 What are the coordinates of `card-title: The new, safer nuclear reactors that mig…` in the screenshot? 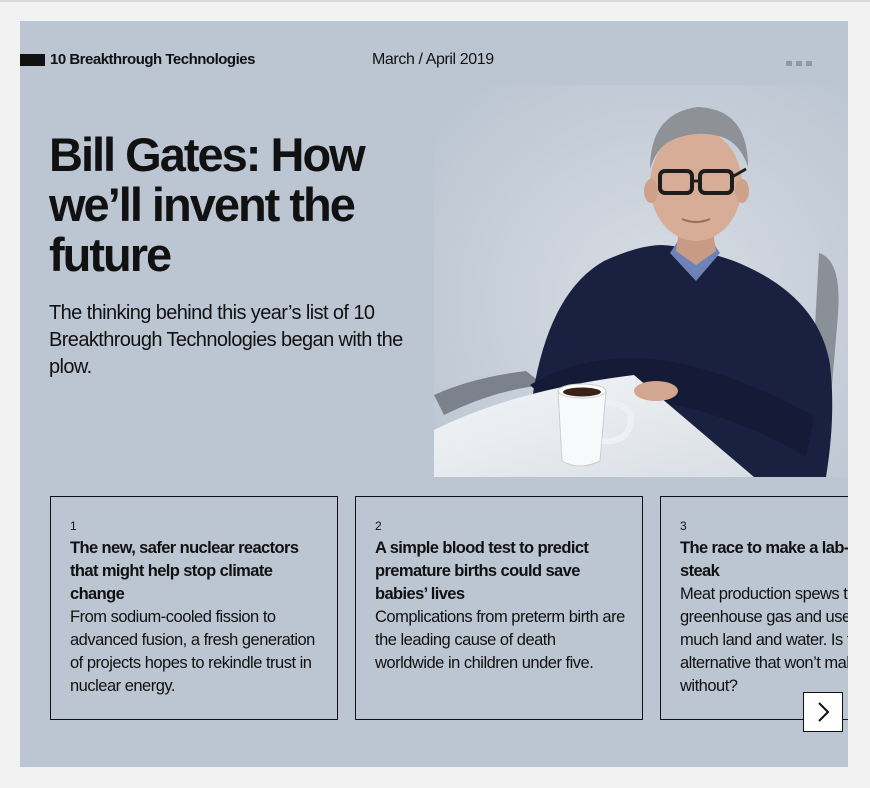 It's located at (195, 571).